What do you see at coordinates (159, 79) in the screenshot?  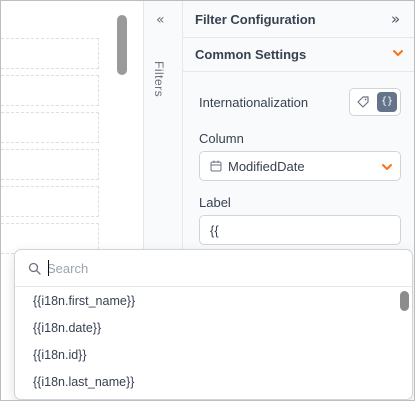 I see `filters-strip-label: Filters` at bounding box center [159, 79].